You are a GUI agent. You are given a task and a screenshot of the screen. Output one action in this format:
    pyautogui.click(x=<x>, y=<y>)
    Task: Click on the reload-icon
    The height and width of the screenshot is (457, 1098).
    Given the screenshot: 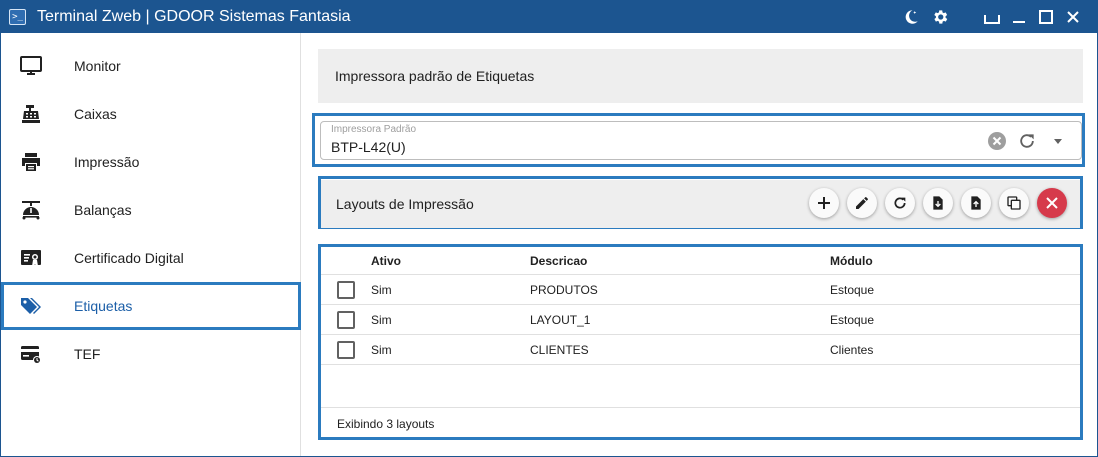 What is the action you would take?
    pyautogui.click(x=1027, y=141)
    